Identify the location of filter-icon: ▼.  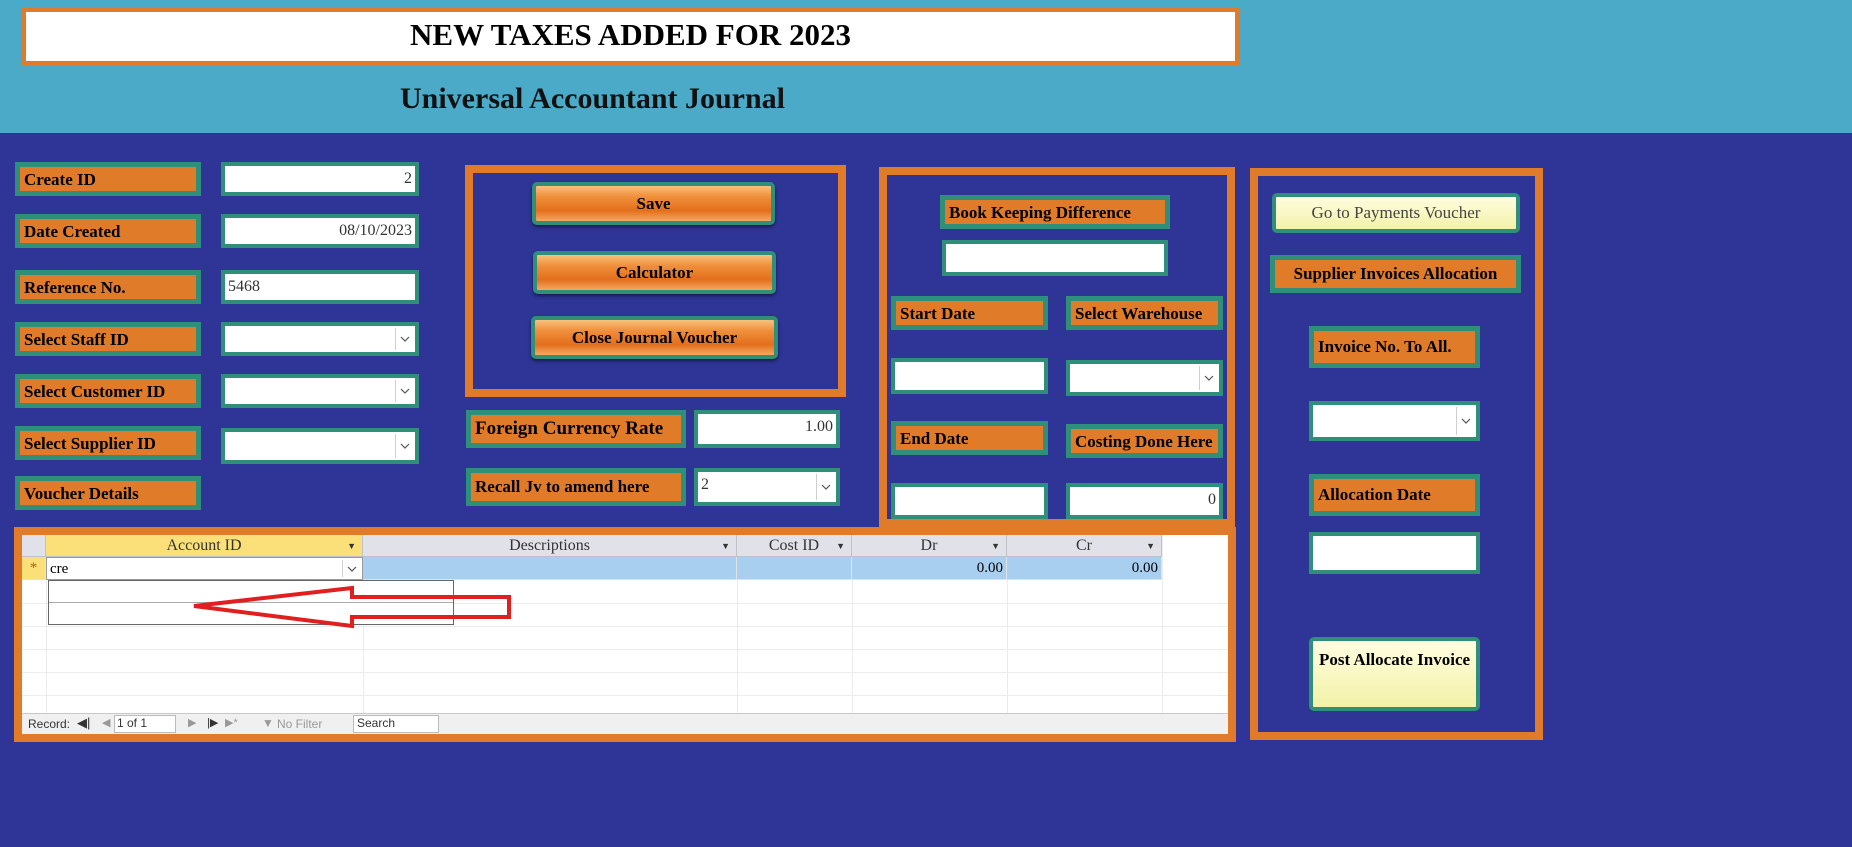
(268, 723).